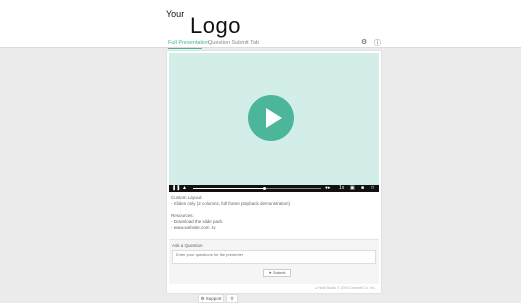  I want to click on resource-link: - Download the slide pack, so click(197, 221).